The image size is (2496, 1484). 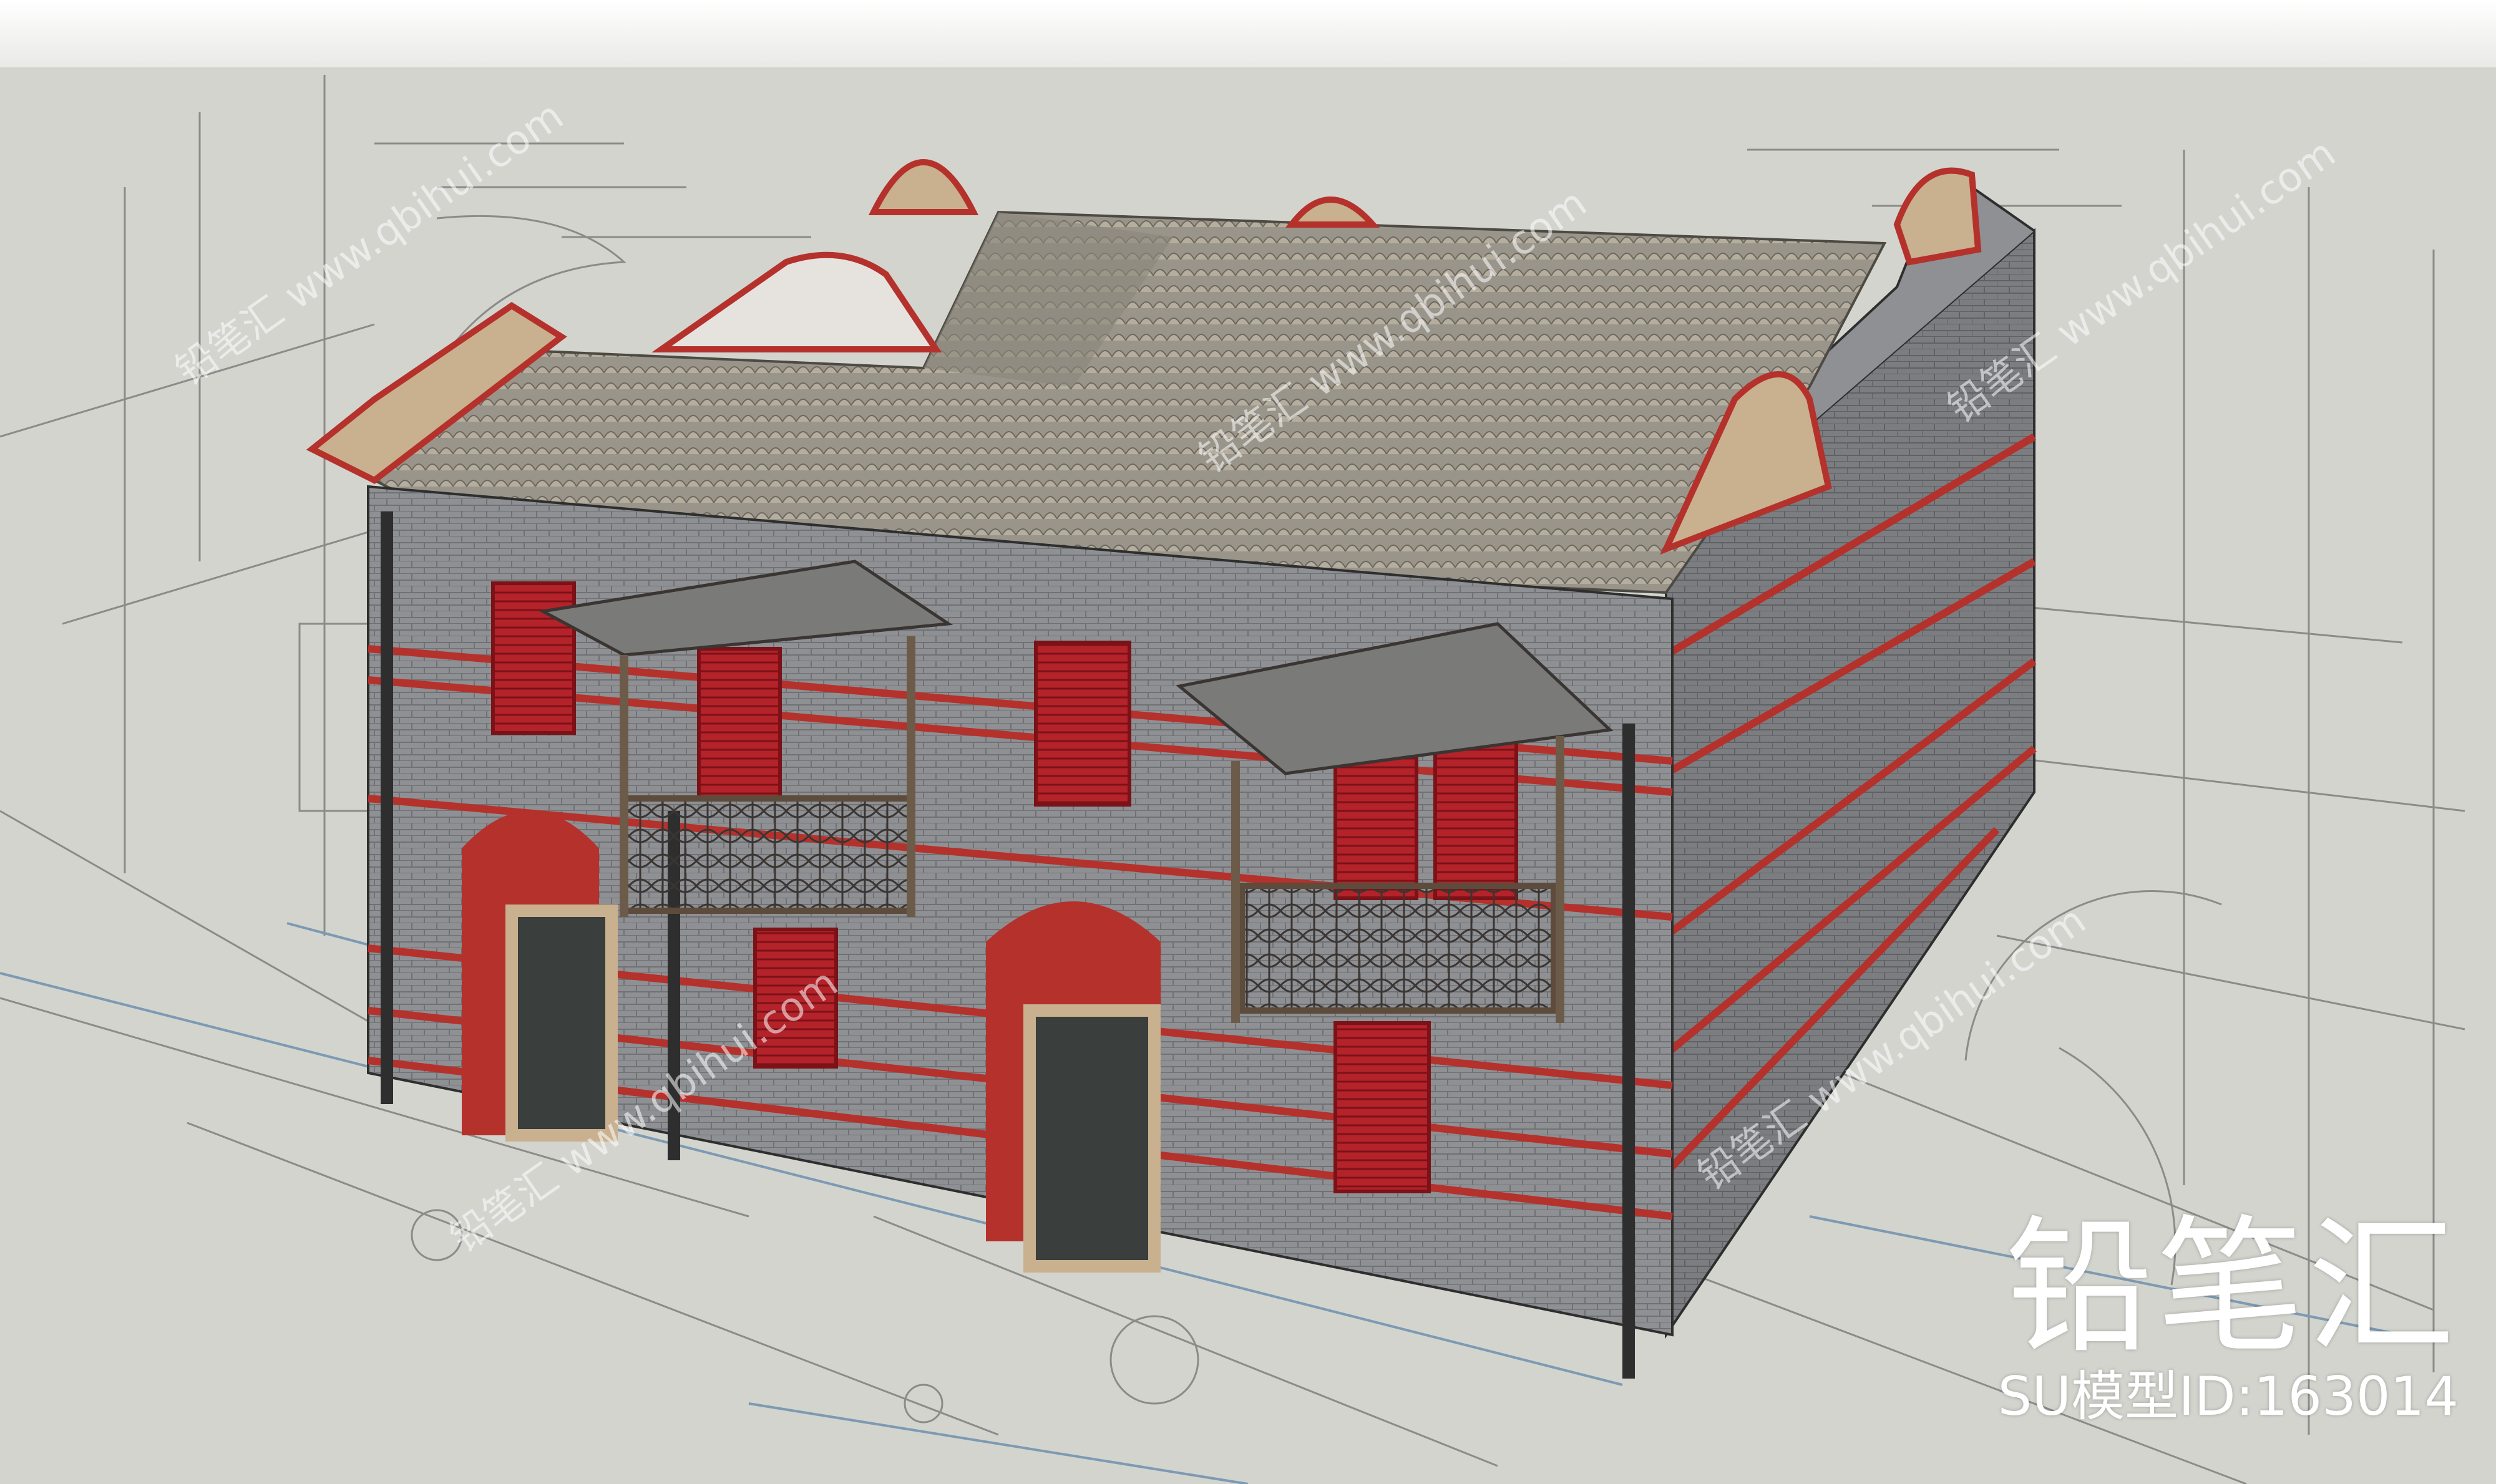 I want to click on brand-block: 铅笔汇 SU模型ID:163014, so click(x=2228, y=1320).